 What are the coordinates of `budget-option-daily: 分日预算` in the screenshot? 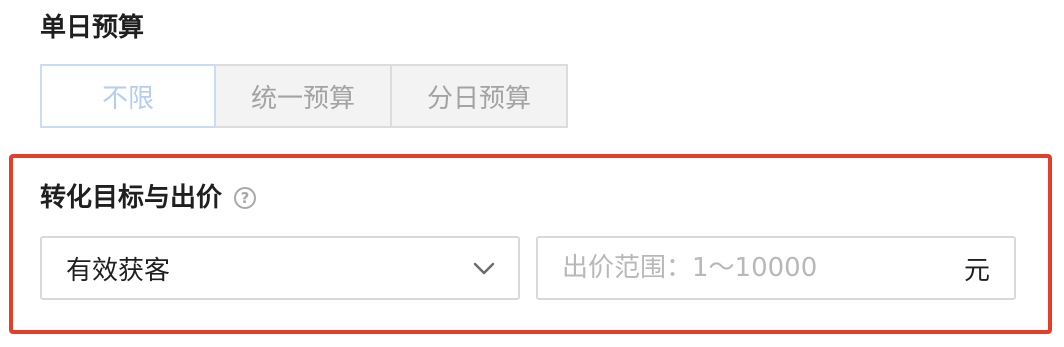 It's located at (479, 96).